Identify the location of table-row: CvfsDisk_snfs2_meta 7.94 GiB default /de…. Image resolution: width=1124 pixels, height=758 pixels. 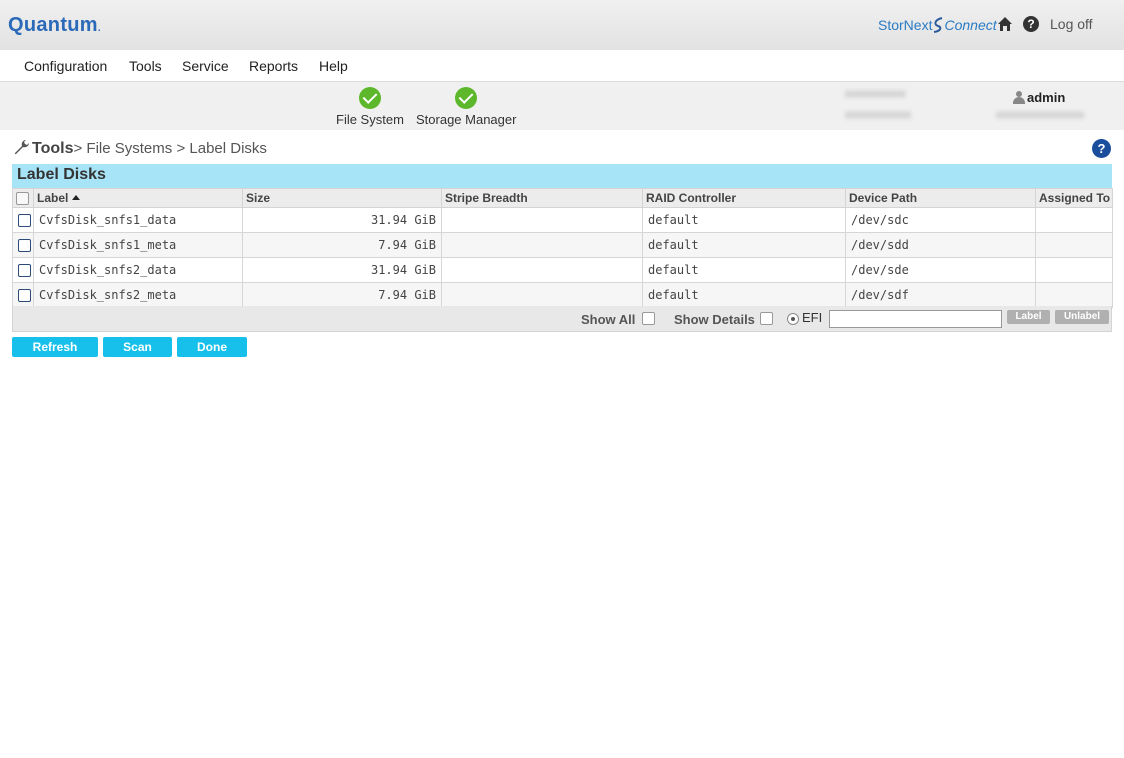
(562, 295).